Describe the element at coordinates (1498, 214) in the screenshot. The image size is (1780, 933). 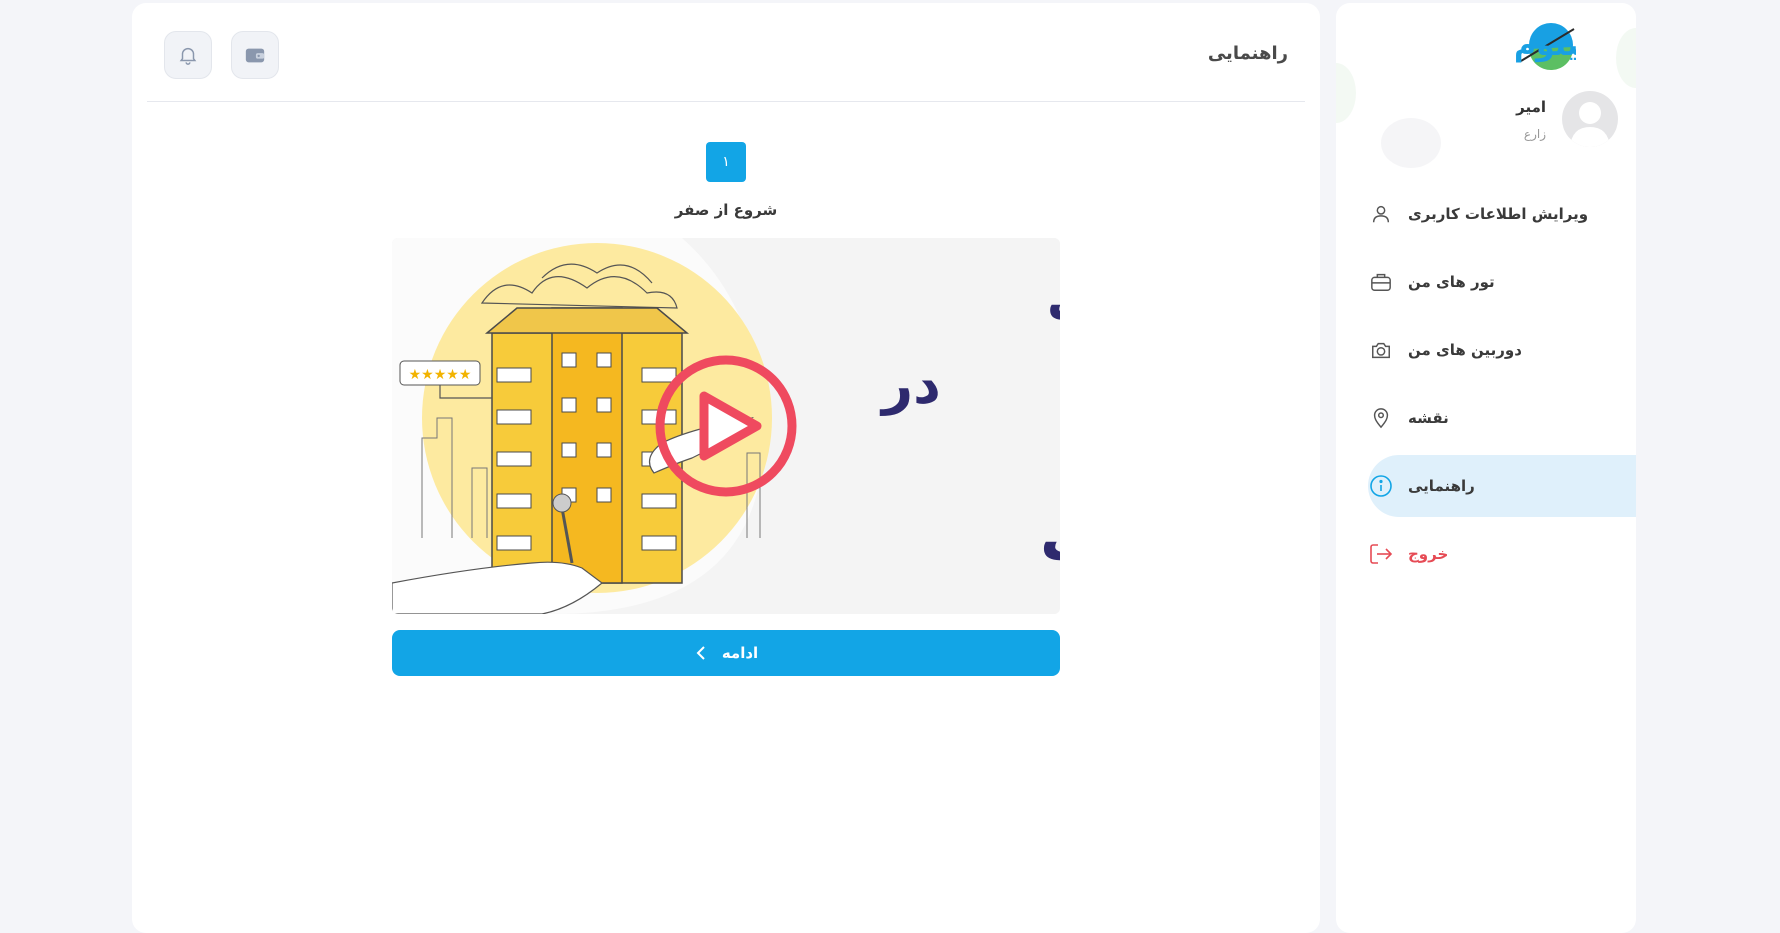
I see `sidebar-item-label: ویرایش اطلاعات کاربری` at that location.